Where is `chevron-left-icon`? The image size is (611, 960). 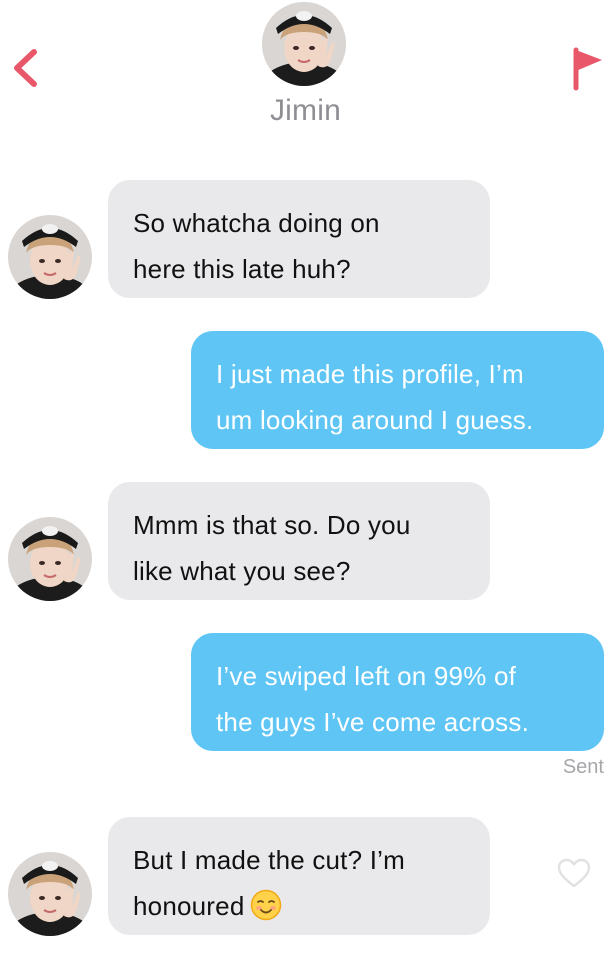
chevron-left-icon is located at coordinates (25, 68).